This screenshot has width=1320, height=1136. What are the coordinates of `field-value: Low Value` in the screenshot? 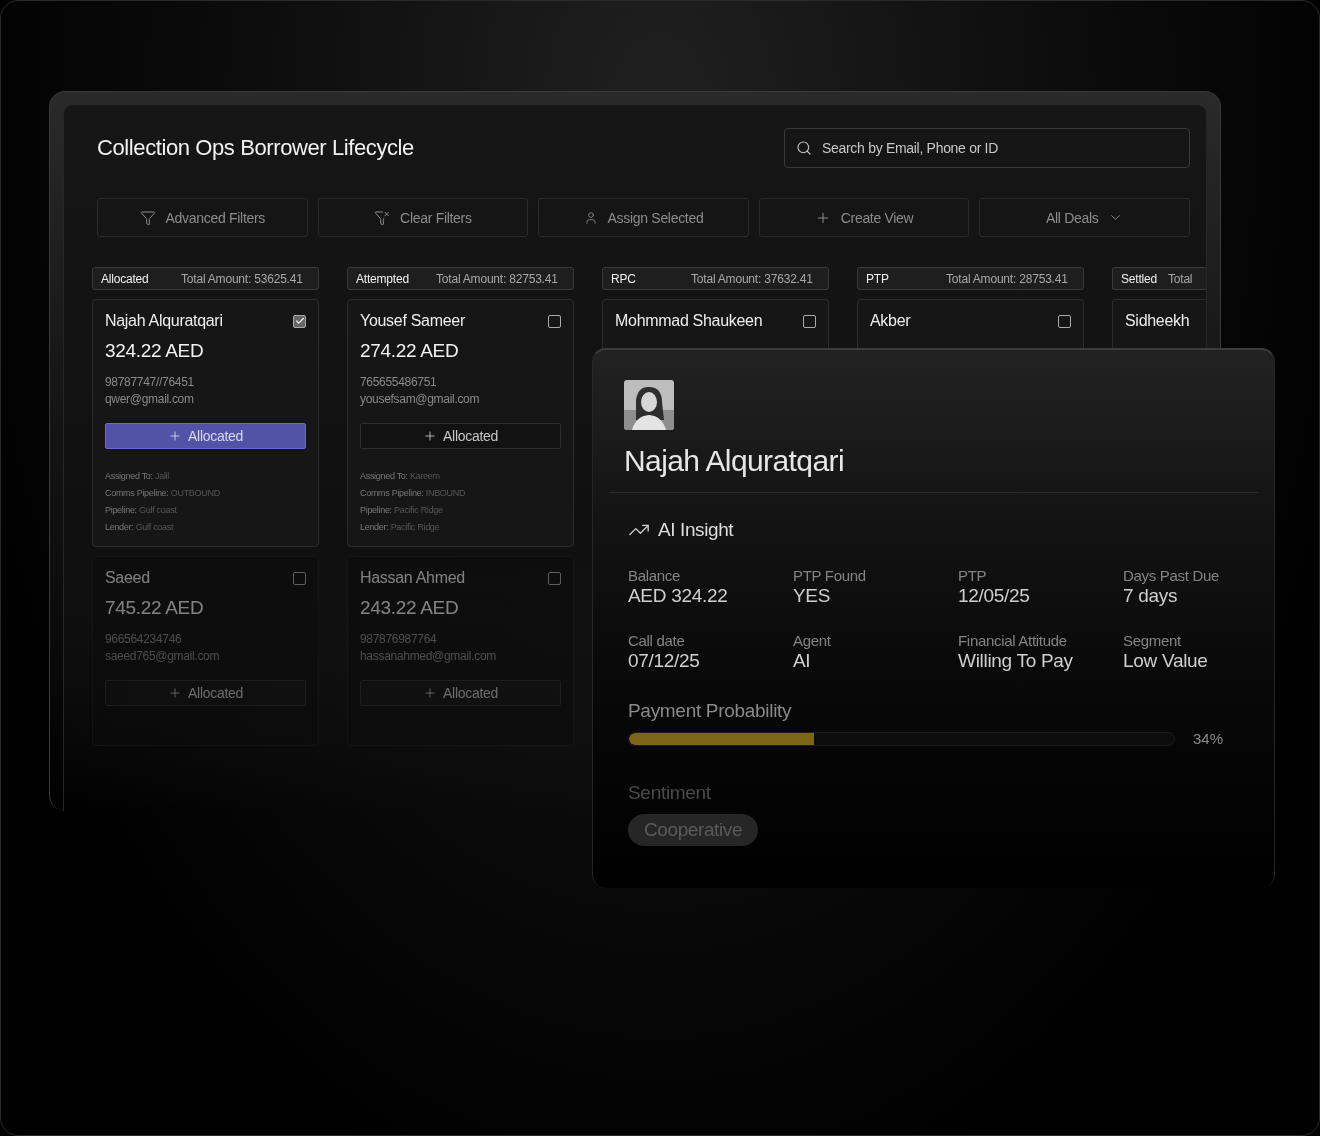 It's located at (1166, 661).